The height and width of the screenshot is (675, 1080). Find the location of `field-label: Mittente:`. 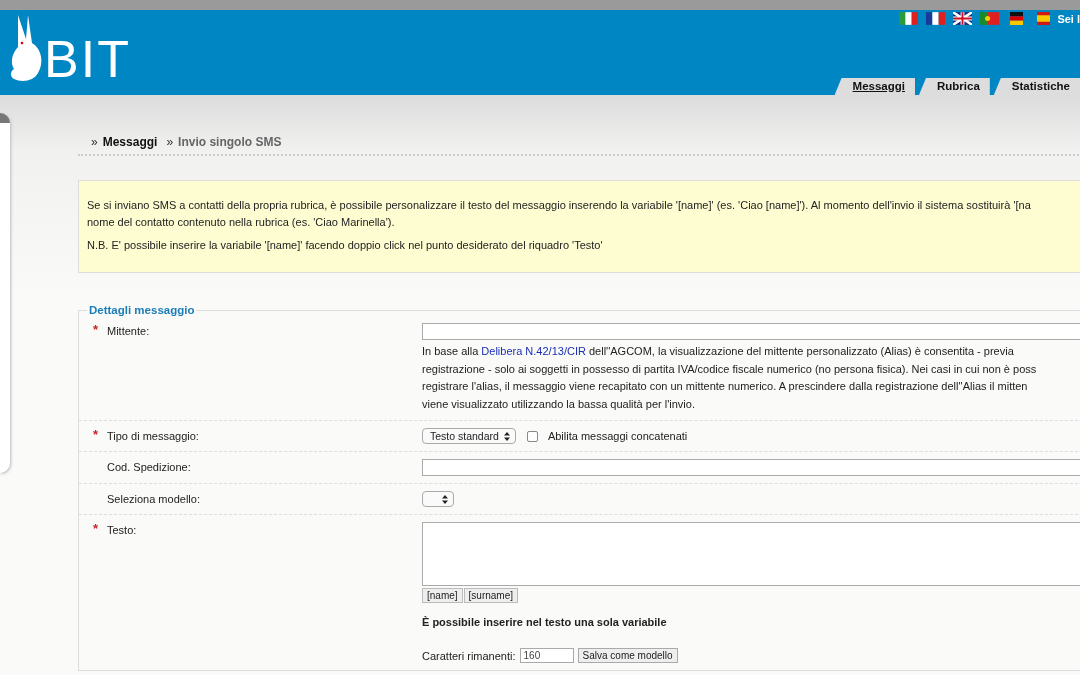

field-label: Mittente: is located at coordinates (128, 331).